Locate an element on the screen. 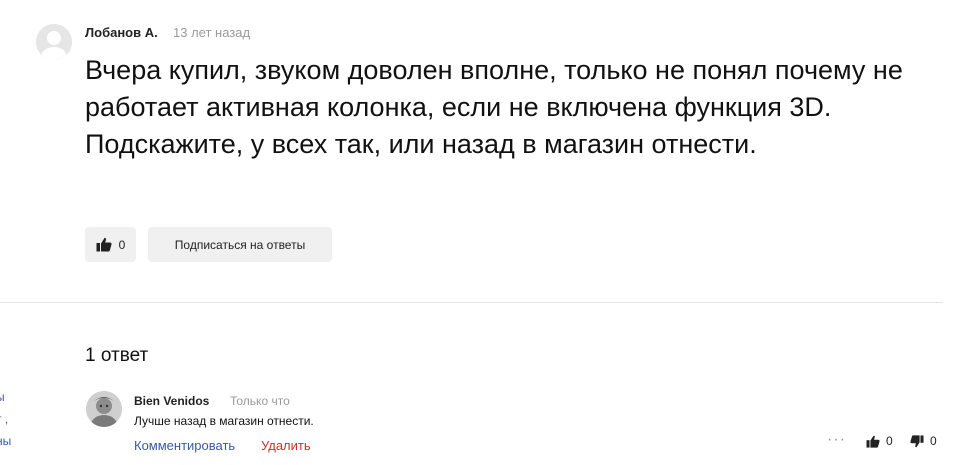 The image size is (961, 465). answer-dislike-count: 0 is located at coordinates (933, 441).